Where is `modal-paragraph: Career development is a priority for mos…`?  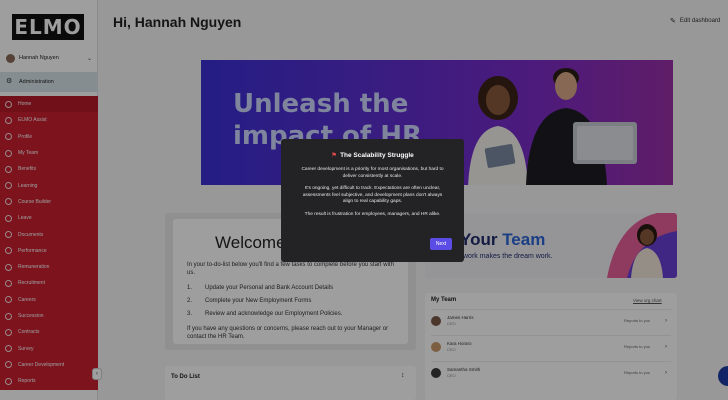 modal-paragraph: Career development is a priority for mos… is located at coordinates (372, 173).